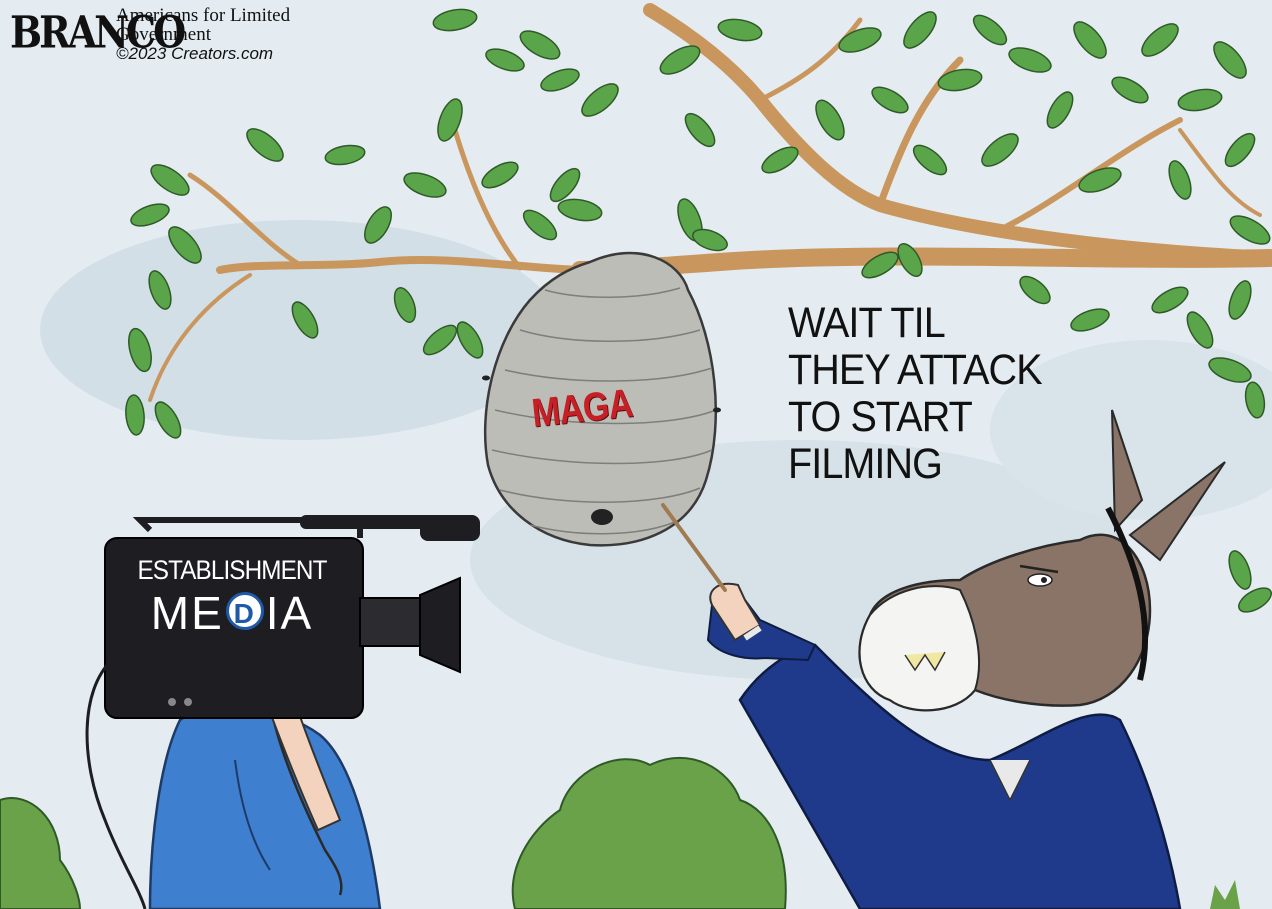 This screenshot has width=1272, height=909. What do you see at coordinates (880, 417) in the screenshot?
I see `speech-line: TO START` at bounding box center [880, 417].